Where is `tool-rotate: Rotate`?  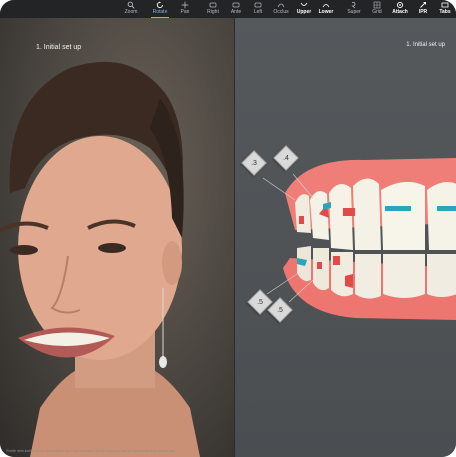
tool-rotate: Rotate is located at coordinates (160, 9).